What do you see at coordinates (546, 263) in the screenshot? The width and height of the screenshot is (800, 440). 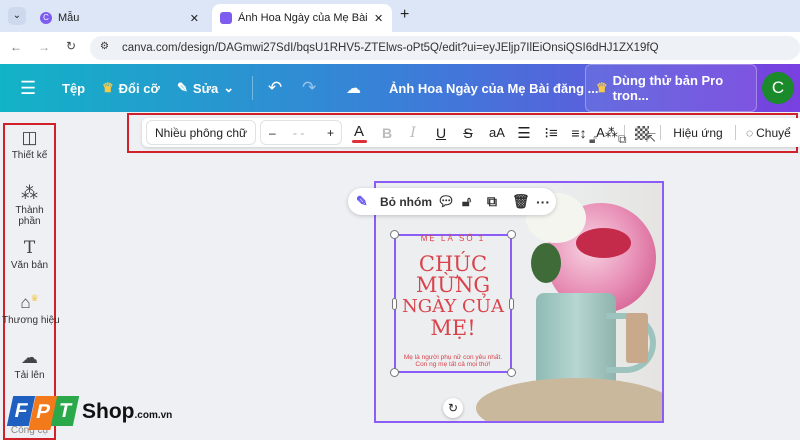 I see `leaves-image` at bounding box center [546, 263].